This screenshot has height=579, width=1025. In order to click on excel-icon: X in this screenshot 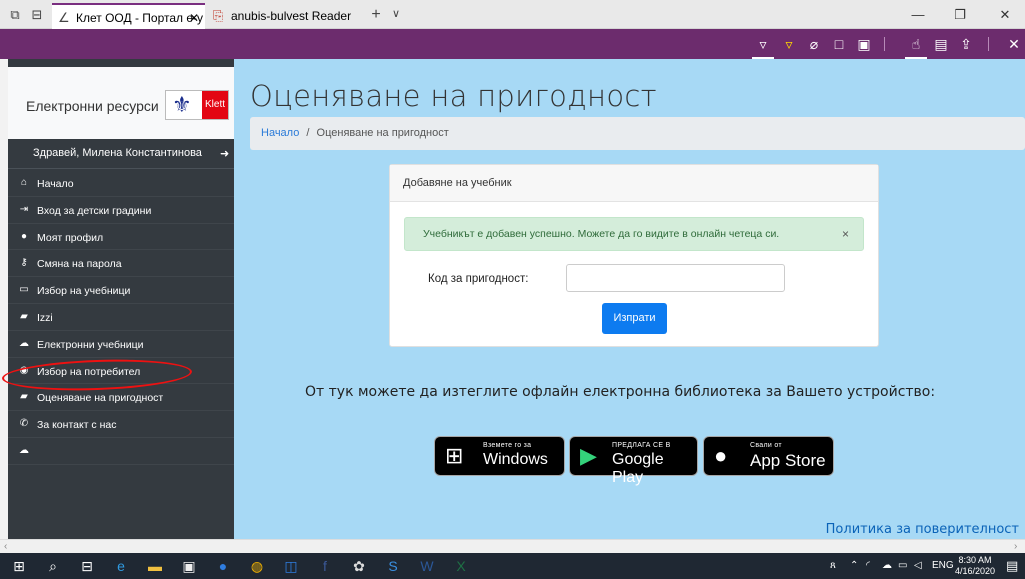, I will do `click(461, 566)`.